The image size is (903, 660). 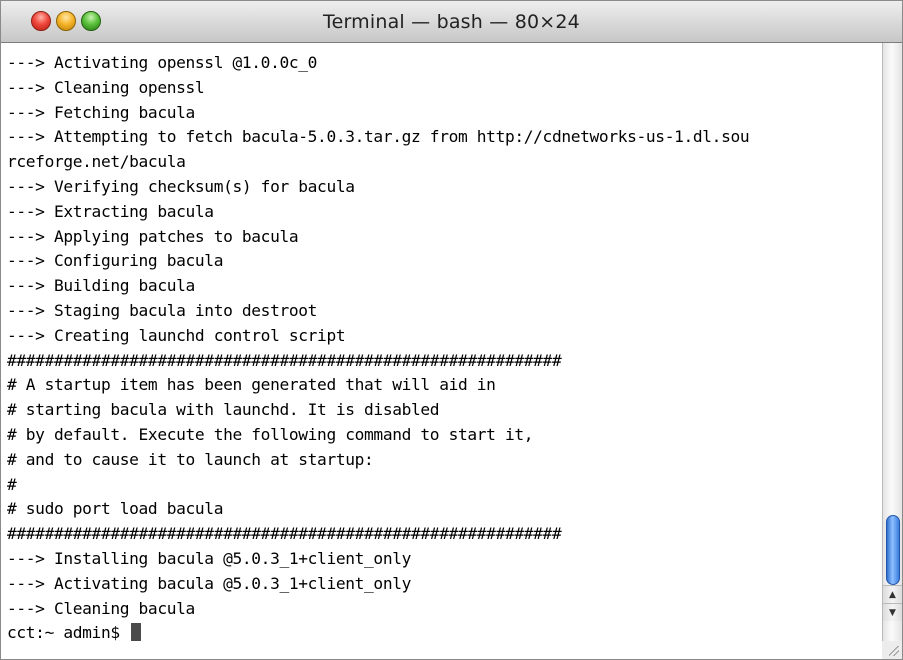 What do you see at coordinates (153, 236) in the screenshot?
I see `terminal-line: ---> Applying patches to bacula` at bounding box center [153, 236].